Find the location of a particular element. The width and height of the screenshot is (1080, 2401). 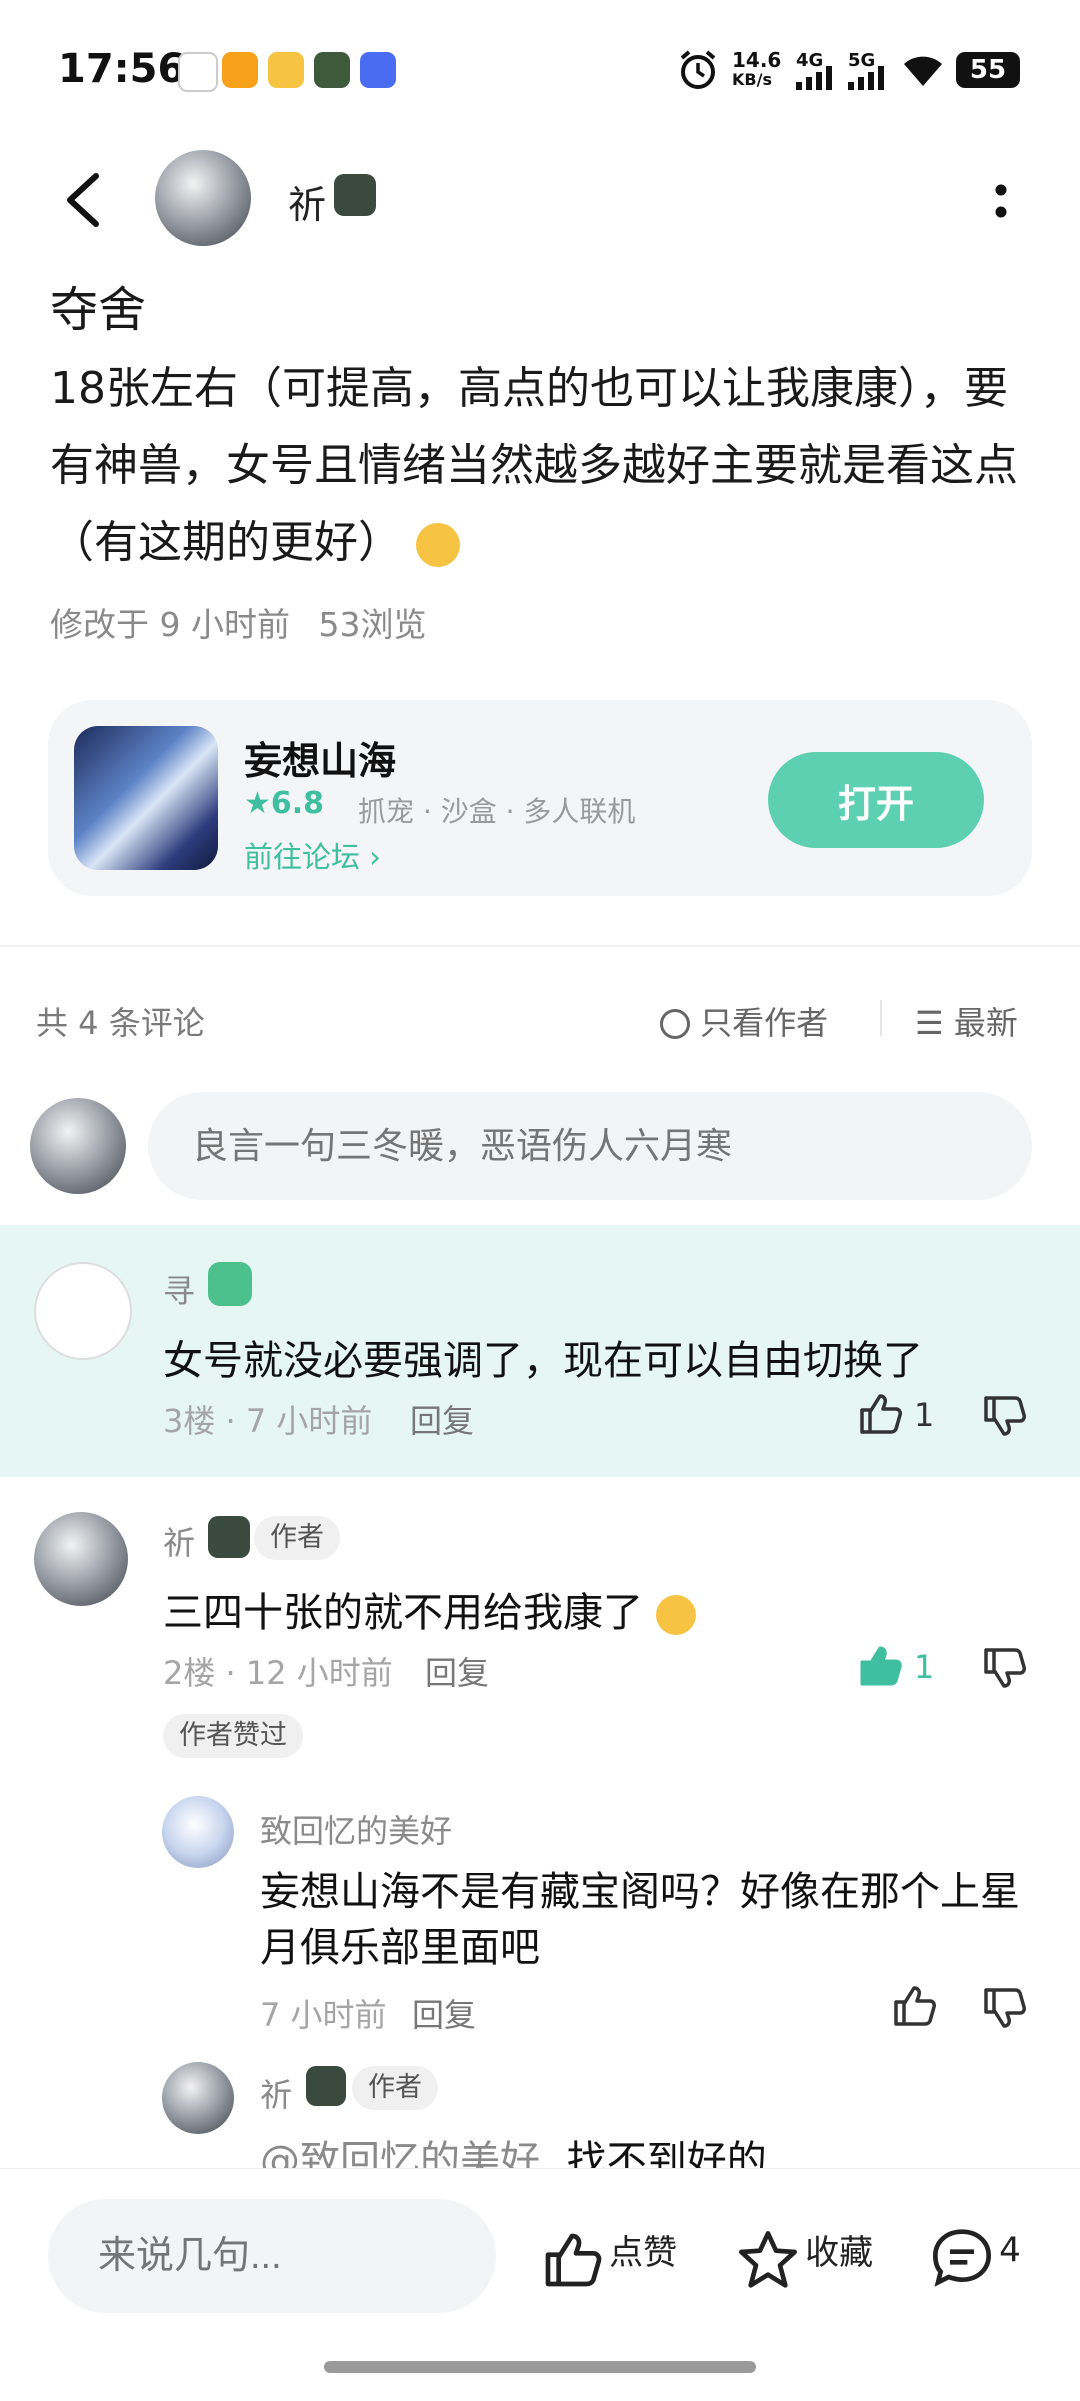

wifi-icon is located at coordinates (923, 71).